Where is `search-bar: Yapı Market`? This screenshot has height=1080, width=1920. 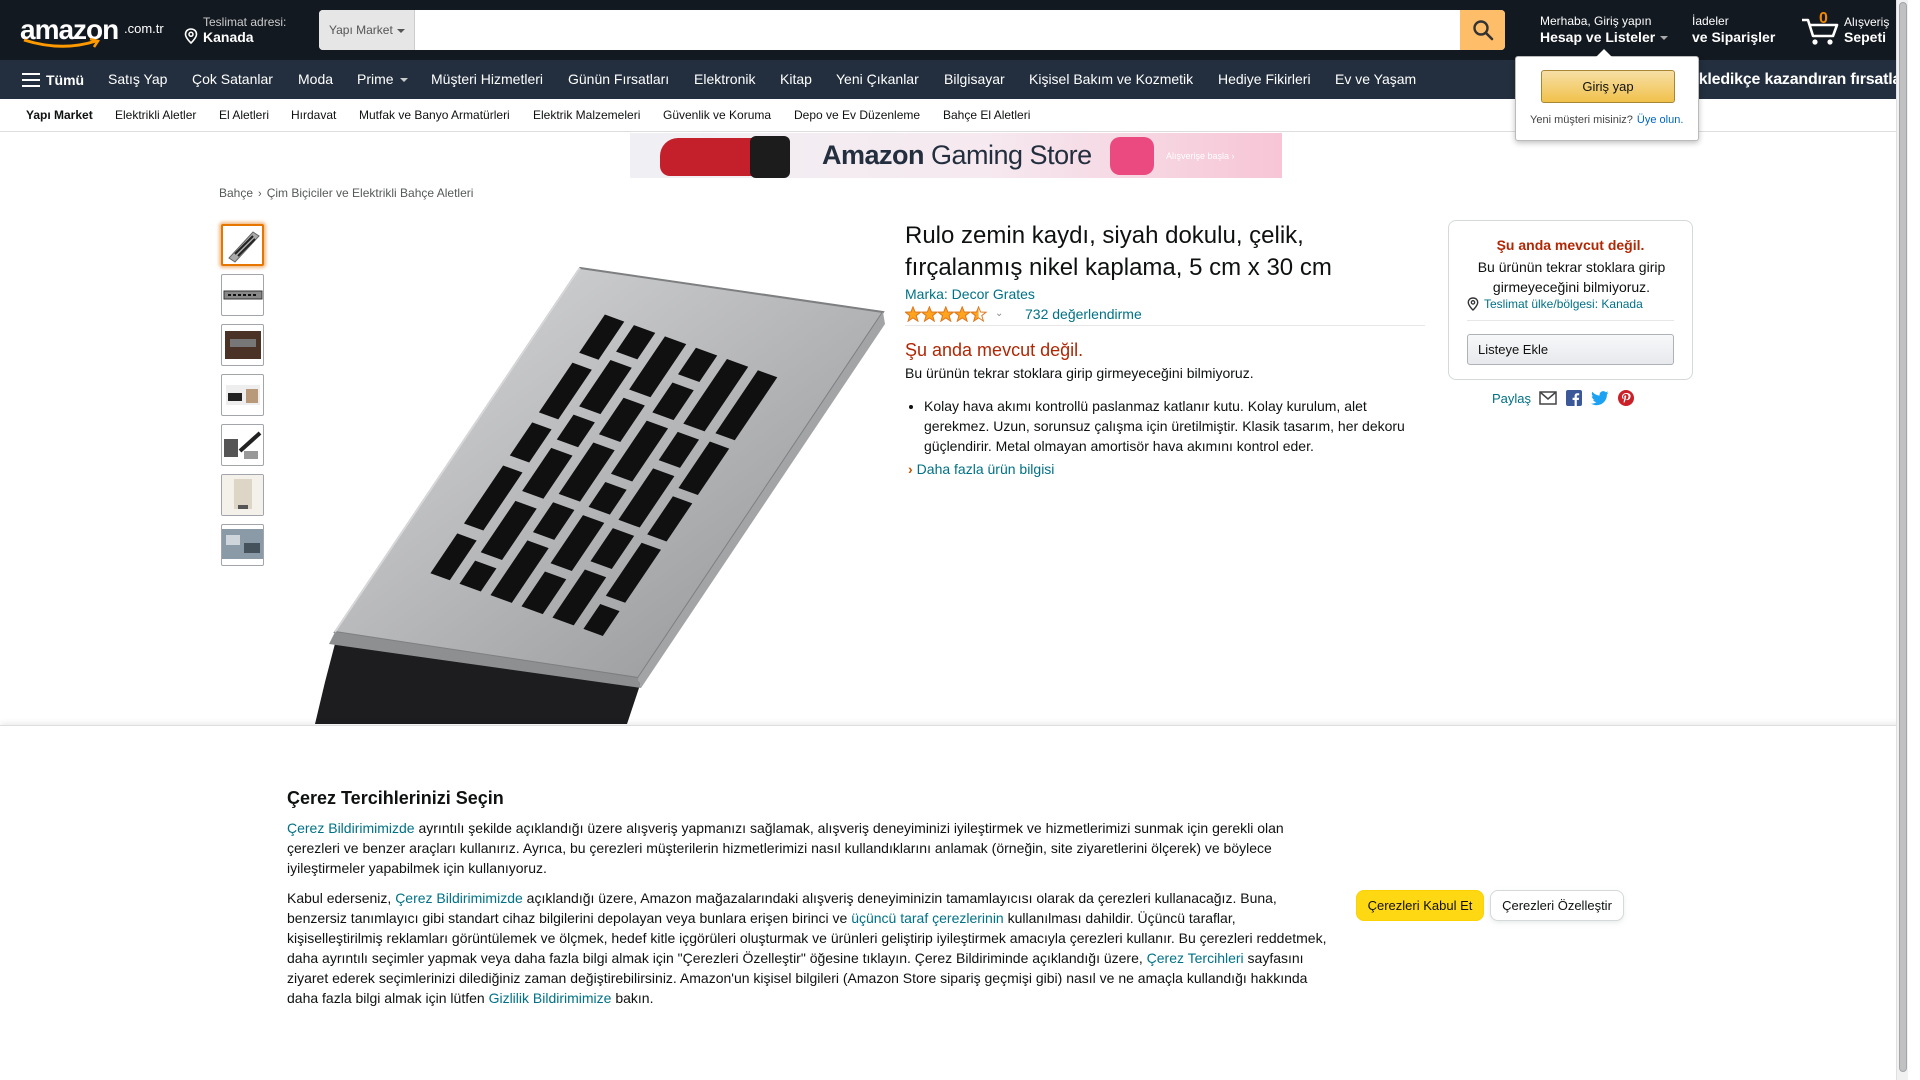
search-bar: Yapı Market is located at coordinates (912, 30).